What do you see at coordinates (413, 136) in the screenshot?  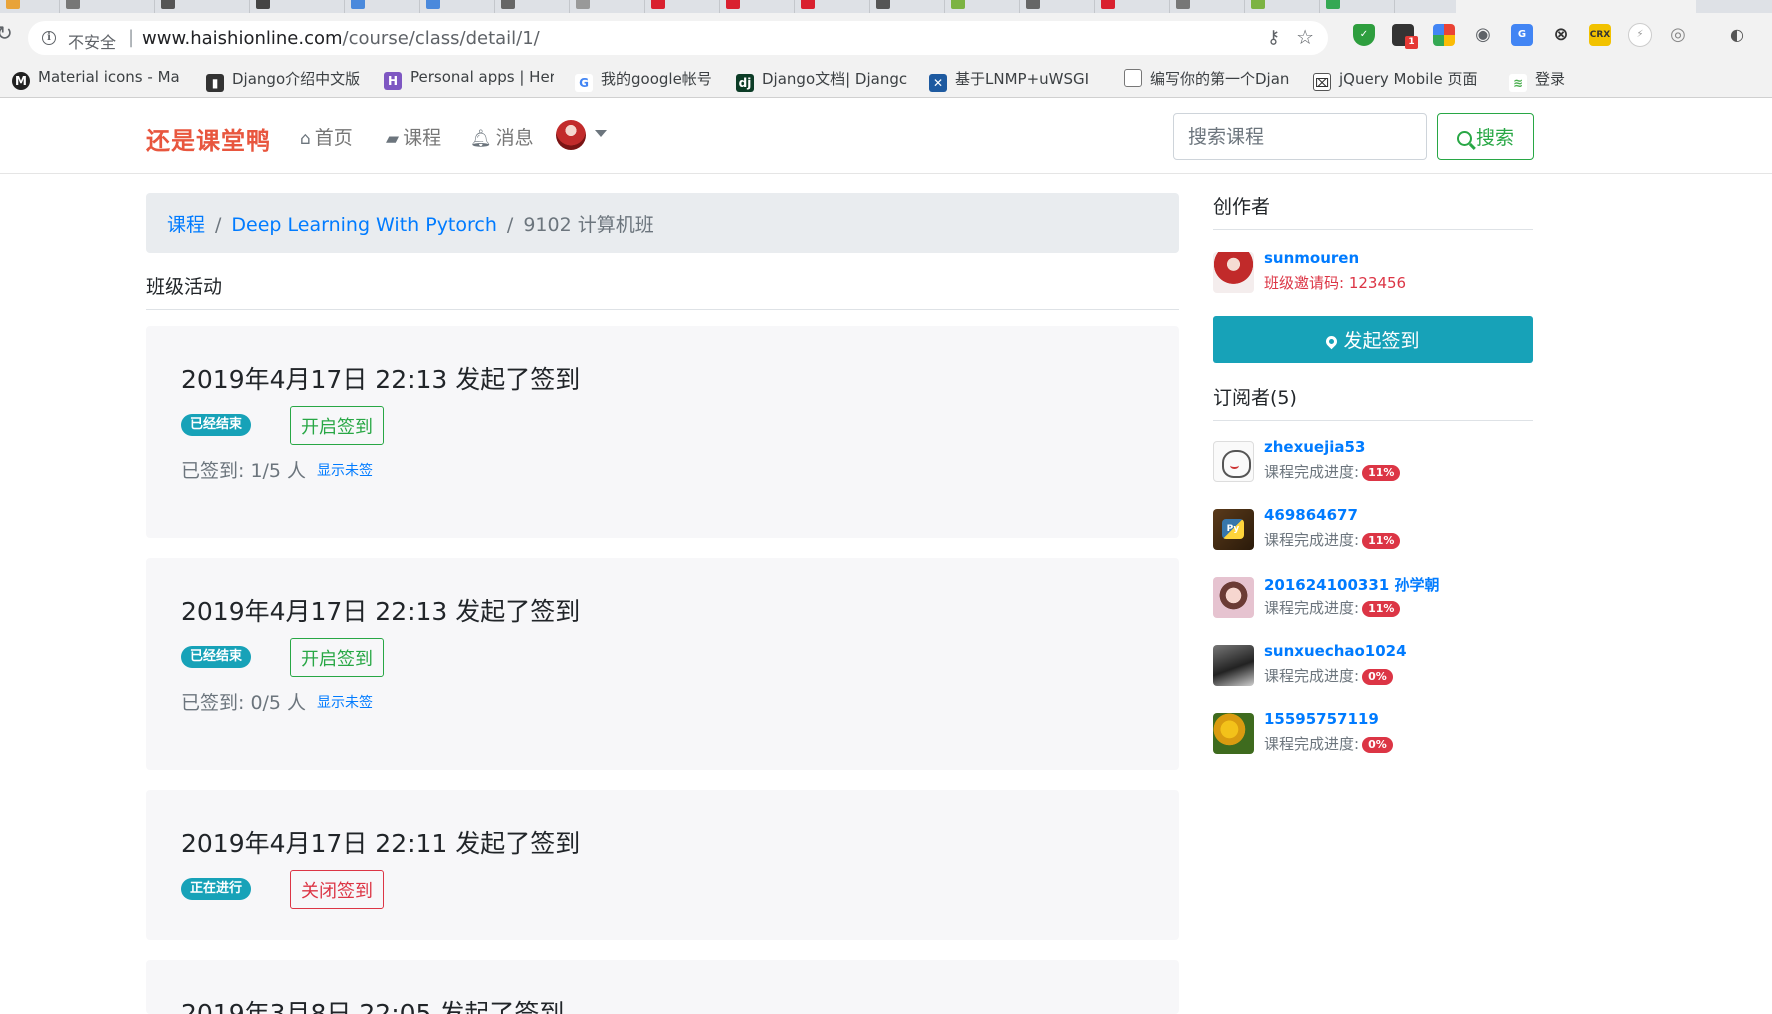 I see `nav-courses: ▰ 课程` at bounding box center [413, 136].